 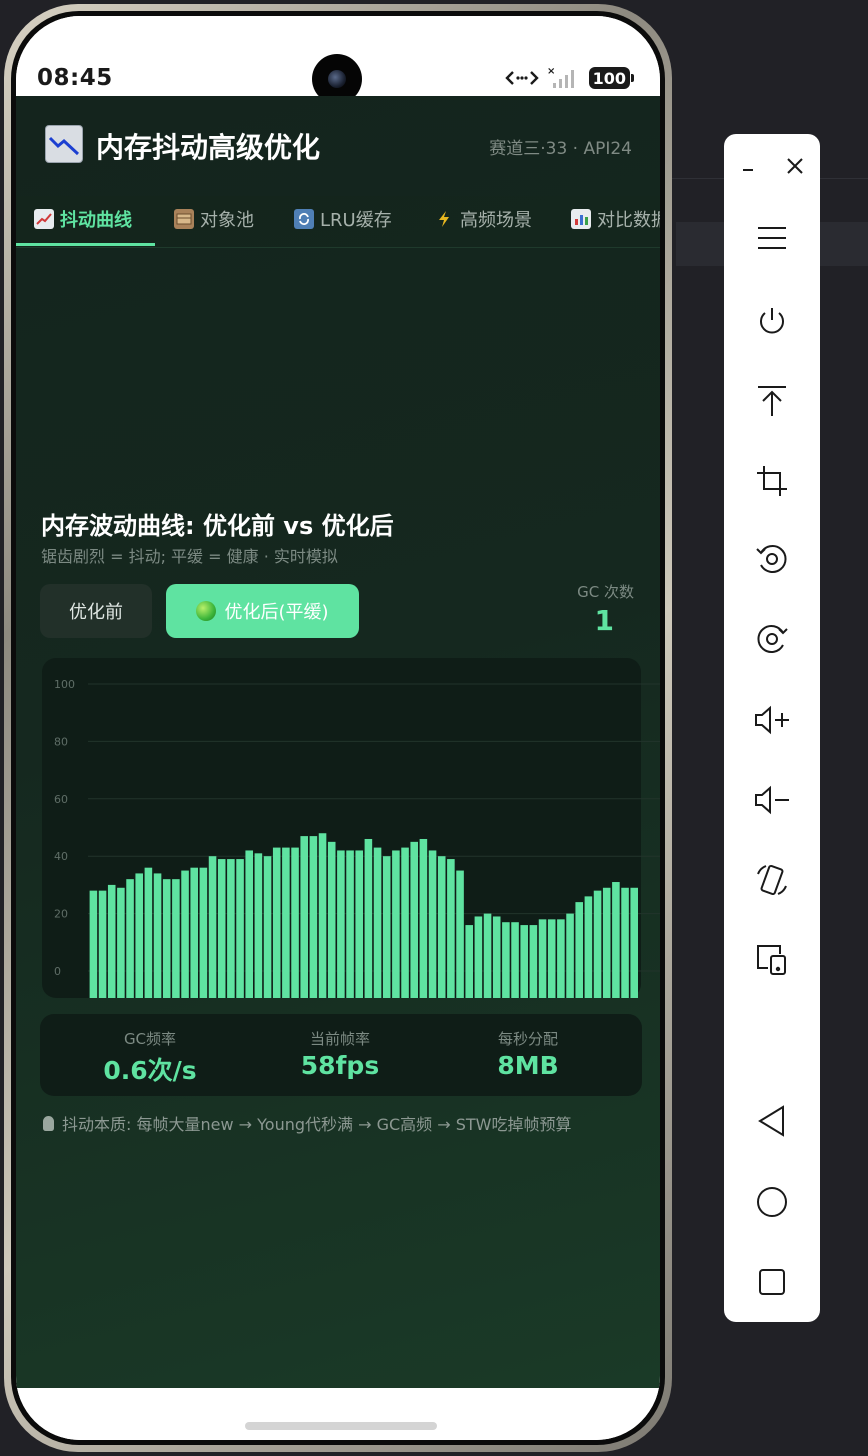 I want to click on power-icon, so click(x=772, y=321).